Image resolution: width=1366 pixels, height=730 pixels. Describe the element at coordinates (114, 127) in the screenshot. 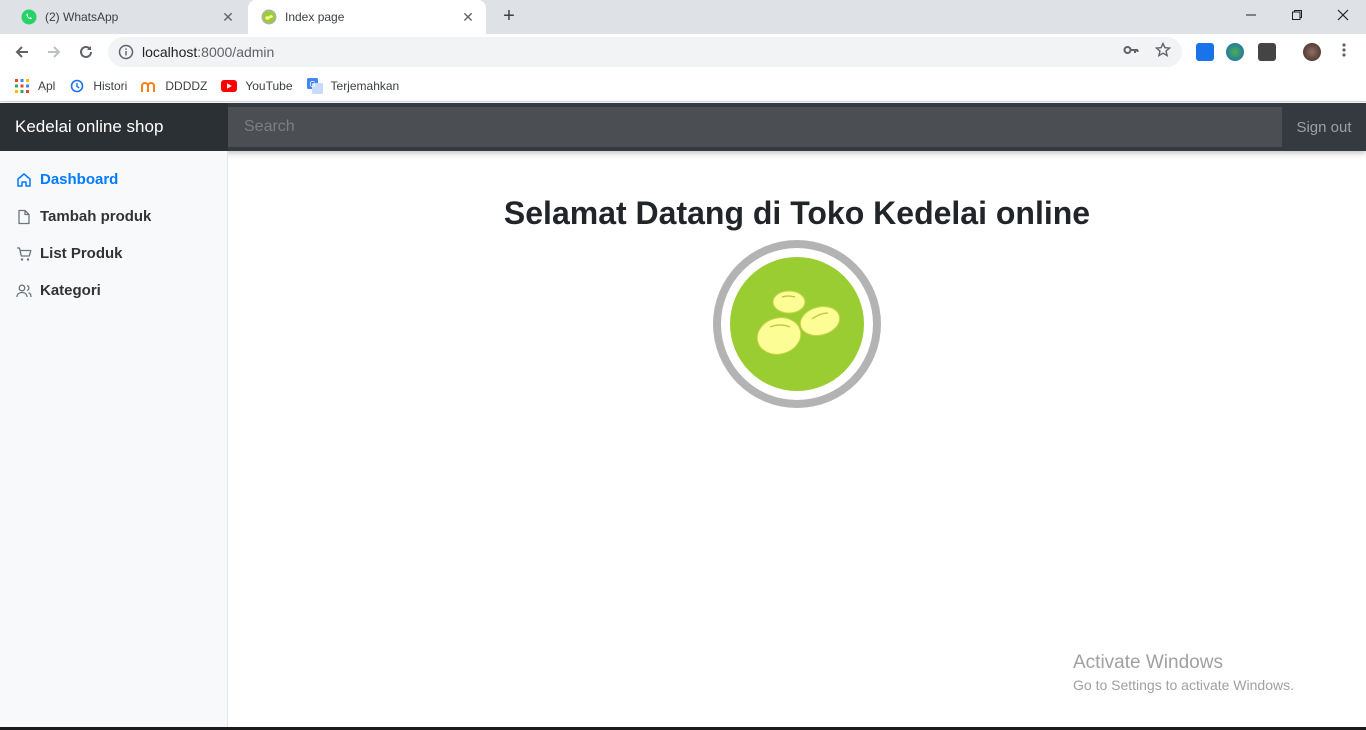

I see `brand-title: Kedelai online shop` at that location.